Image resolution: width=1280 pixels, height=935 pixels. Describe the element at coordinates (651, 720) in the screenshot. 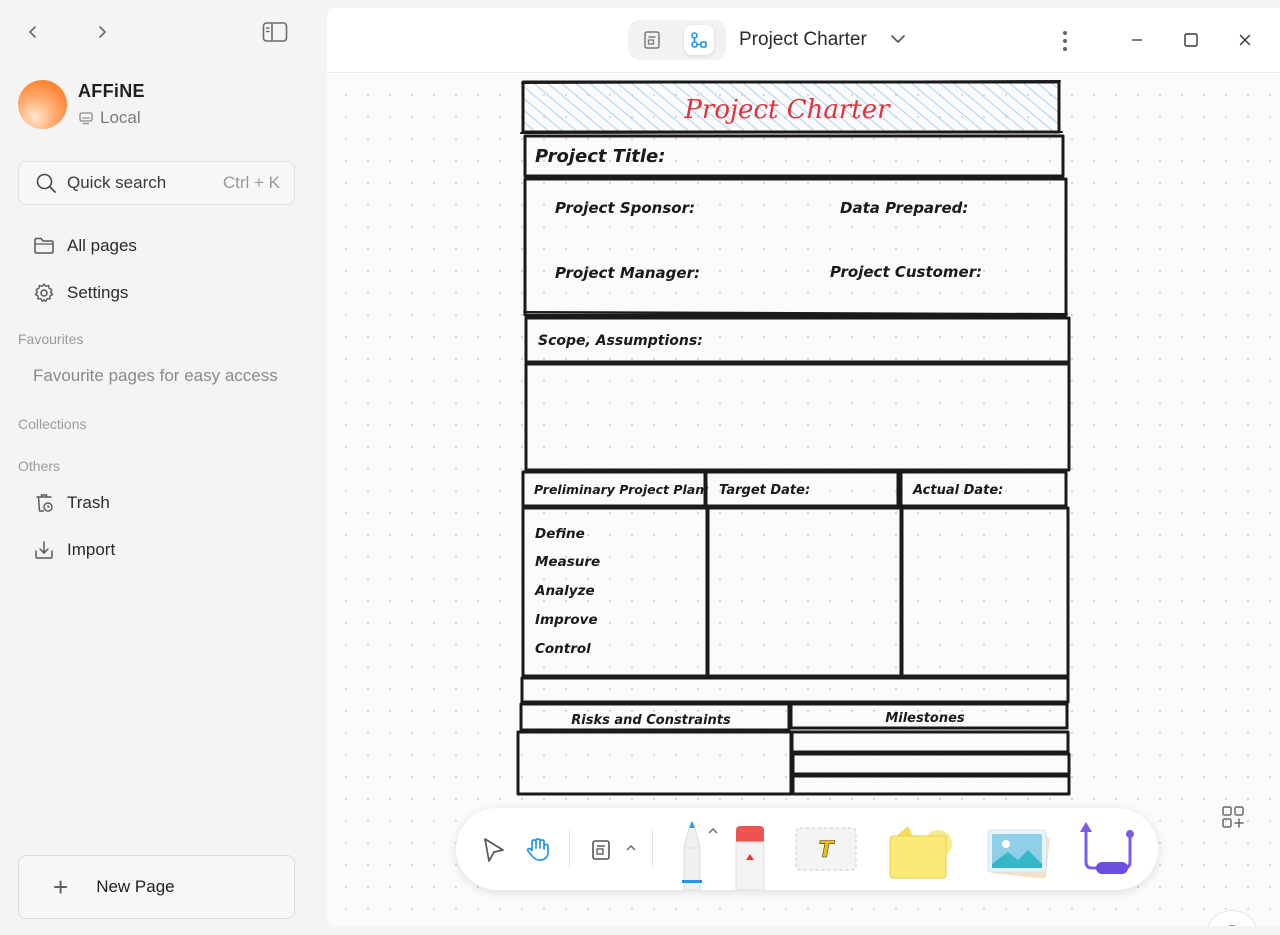

I see `charter-risks: Risks and Constraints` at that location.